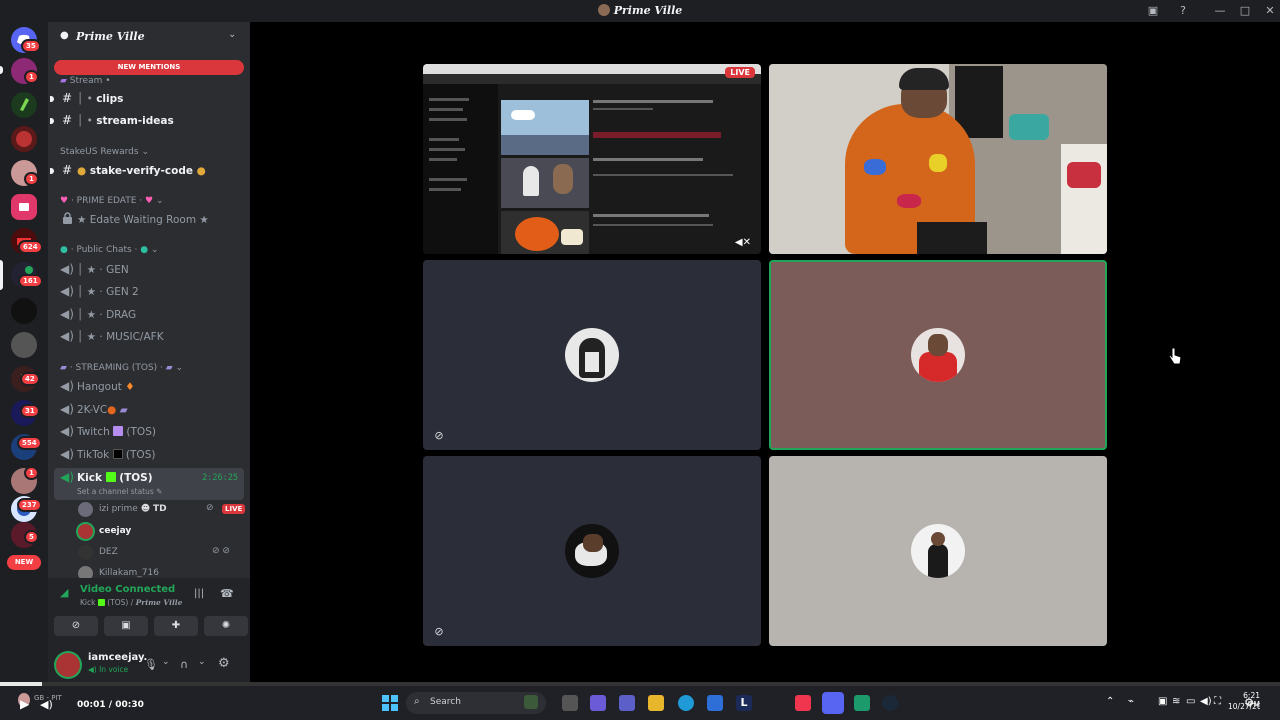 Image resolution: width=1280 pixels, height=720 pixels. What do you see at coordinates (598, 703) in the screenshot?
I see `copilot-icon` at bounding box center [598, 703].